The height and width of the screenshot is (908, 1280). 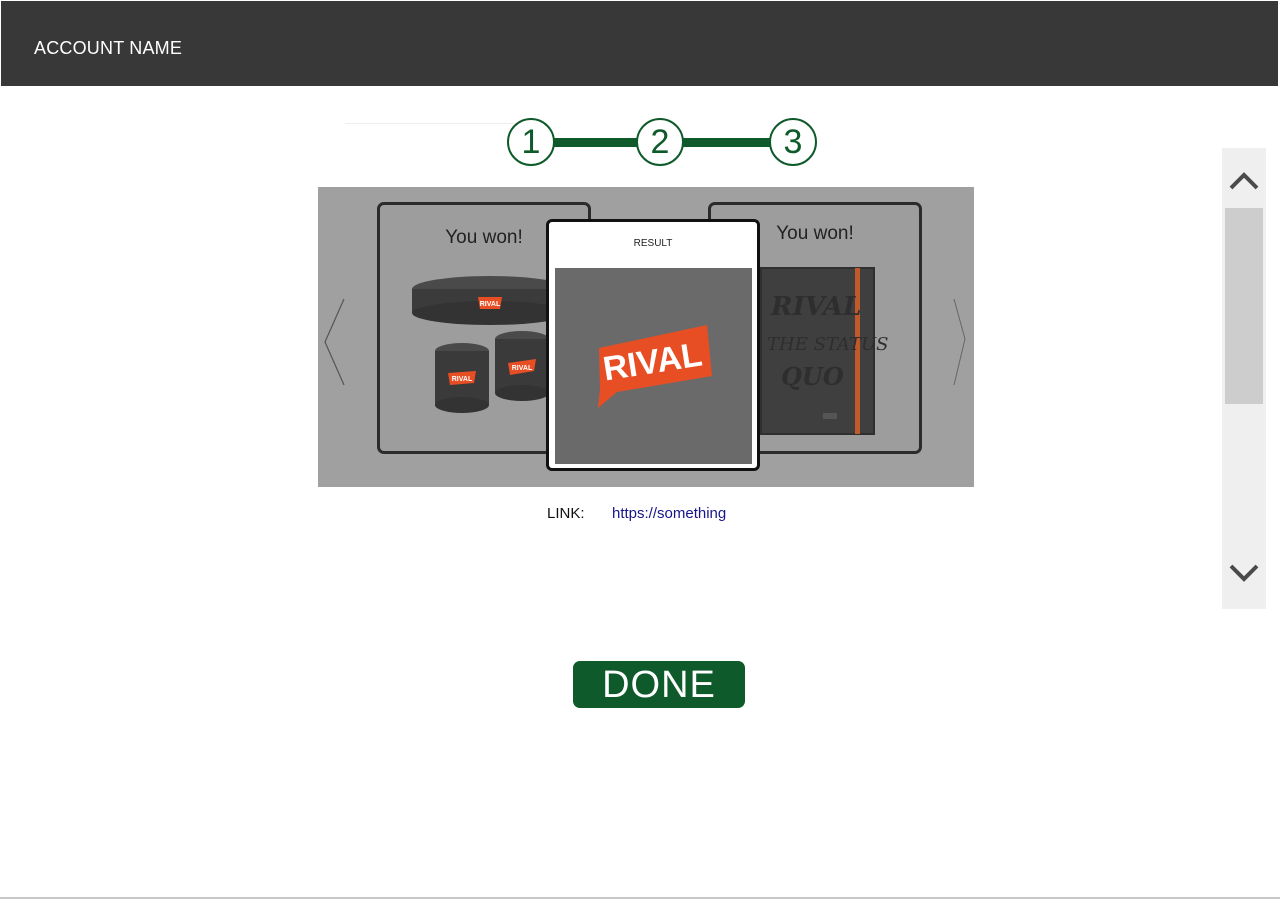 I want to click on bottom-divider, so click(x=640, y=898).